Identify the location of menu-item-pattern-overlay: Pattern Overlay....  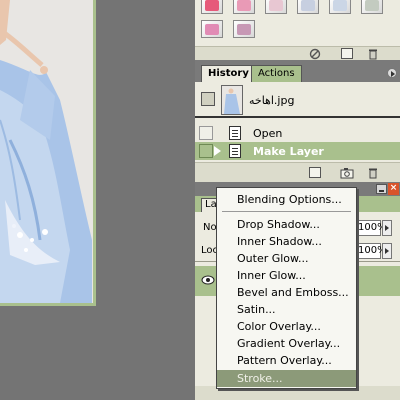
(286, 360).